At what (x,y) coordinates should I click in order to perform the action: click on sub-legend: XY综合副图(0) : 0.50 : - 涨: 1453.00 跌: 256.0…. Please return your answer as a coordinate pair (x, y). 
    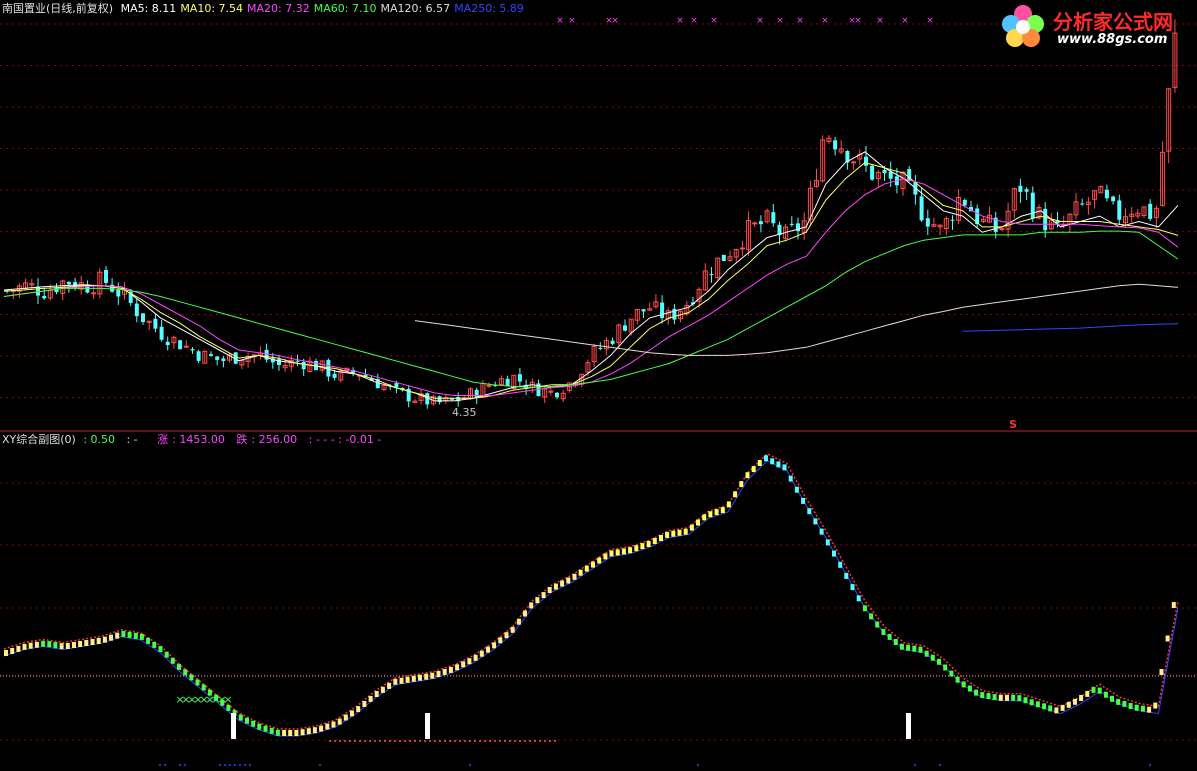
    Looking at the image, I should click on (193, 440).